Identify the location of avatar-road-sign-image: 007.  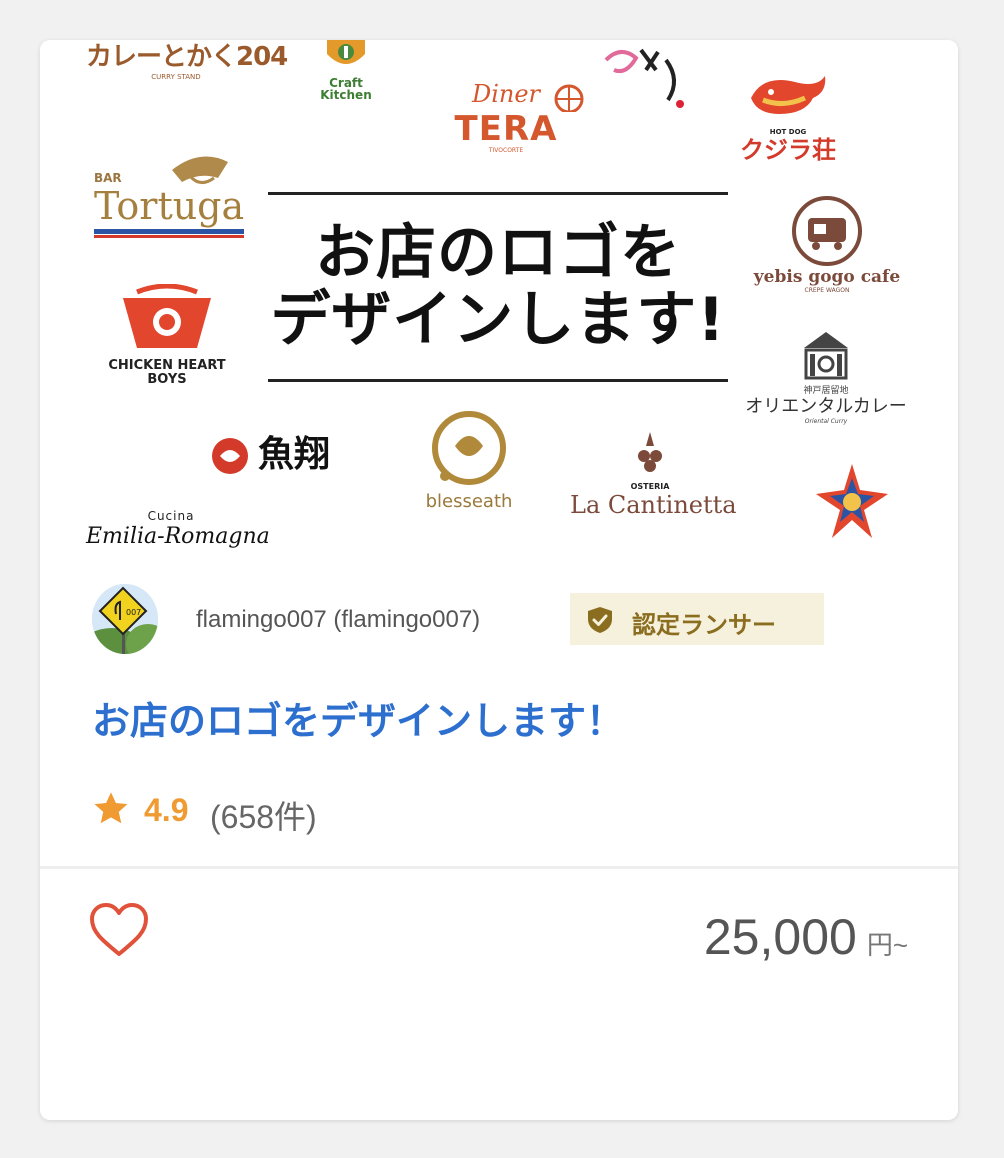
(125, 619).